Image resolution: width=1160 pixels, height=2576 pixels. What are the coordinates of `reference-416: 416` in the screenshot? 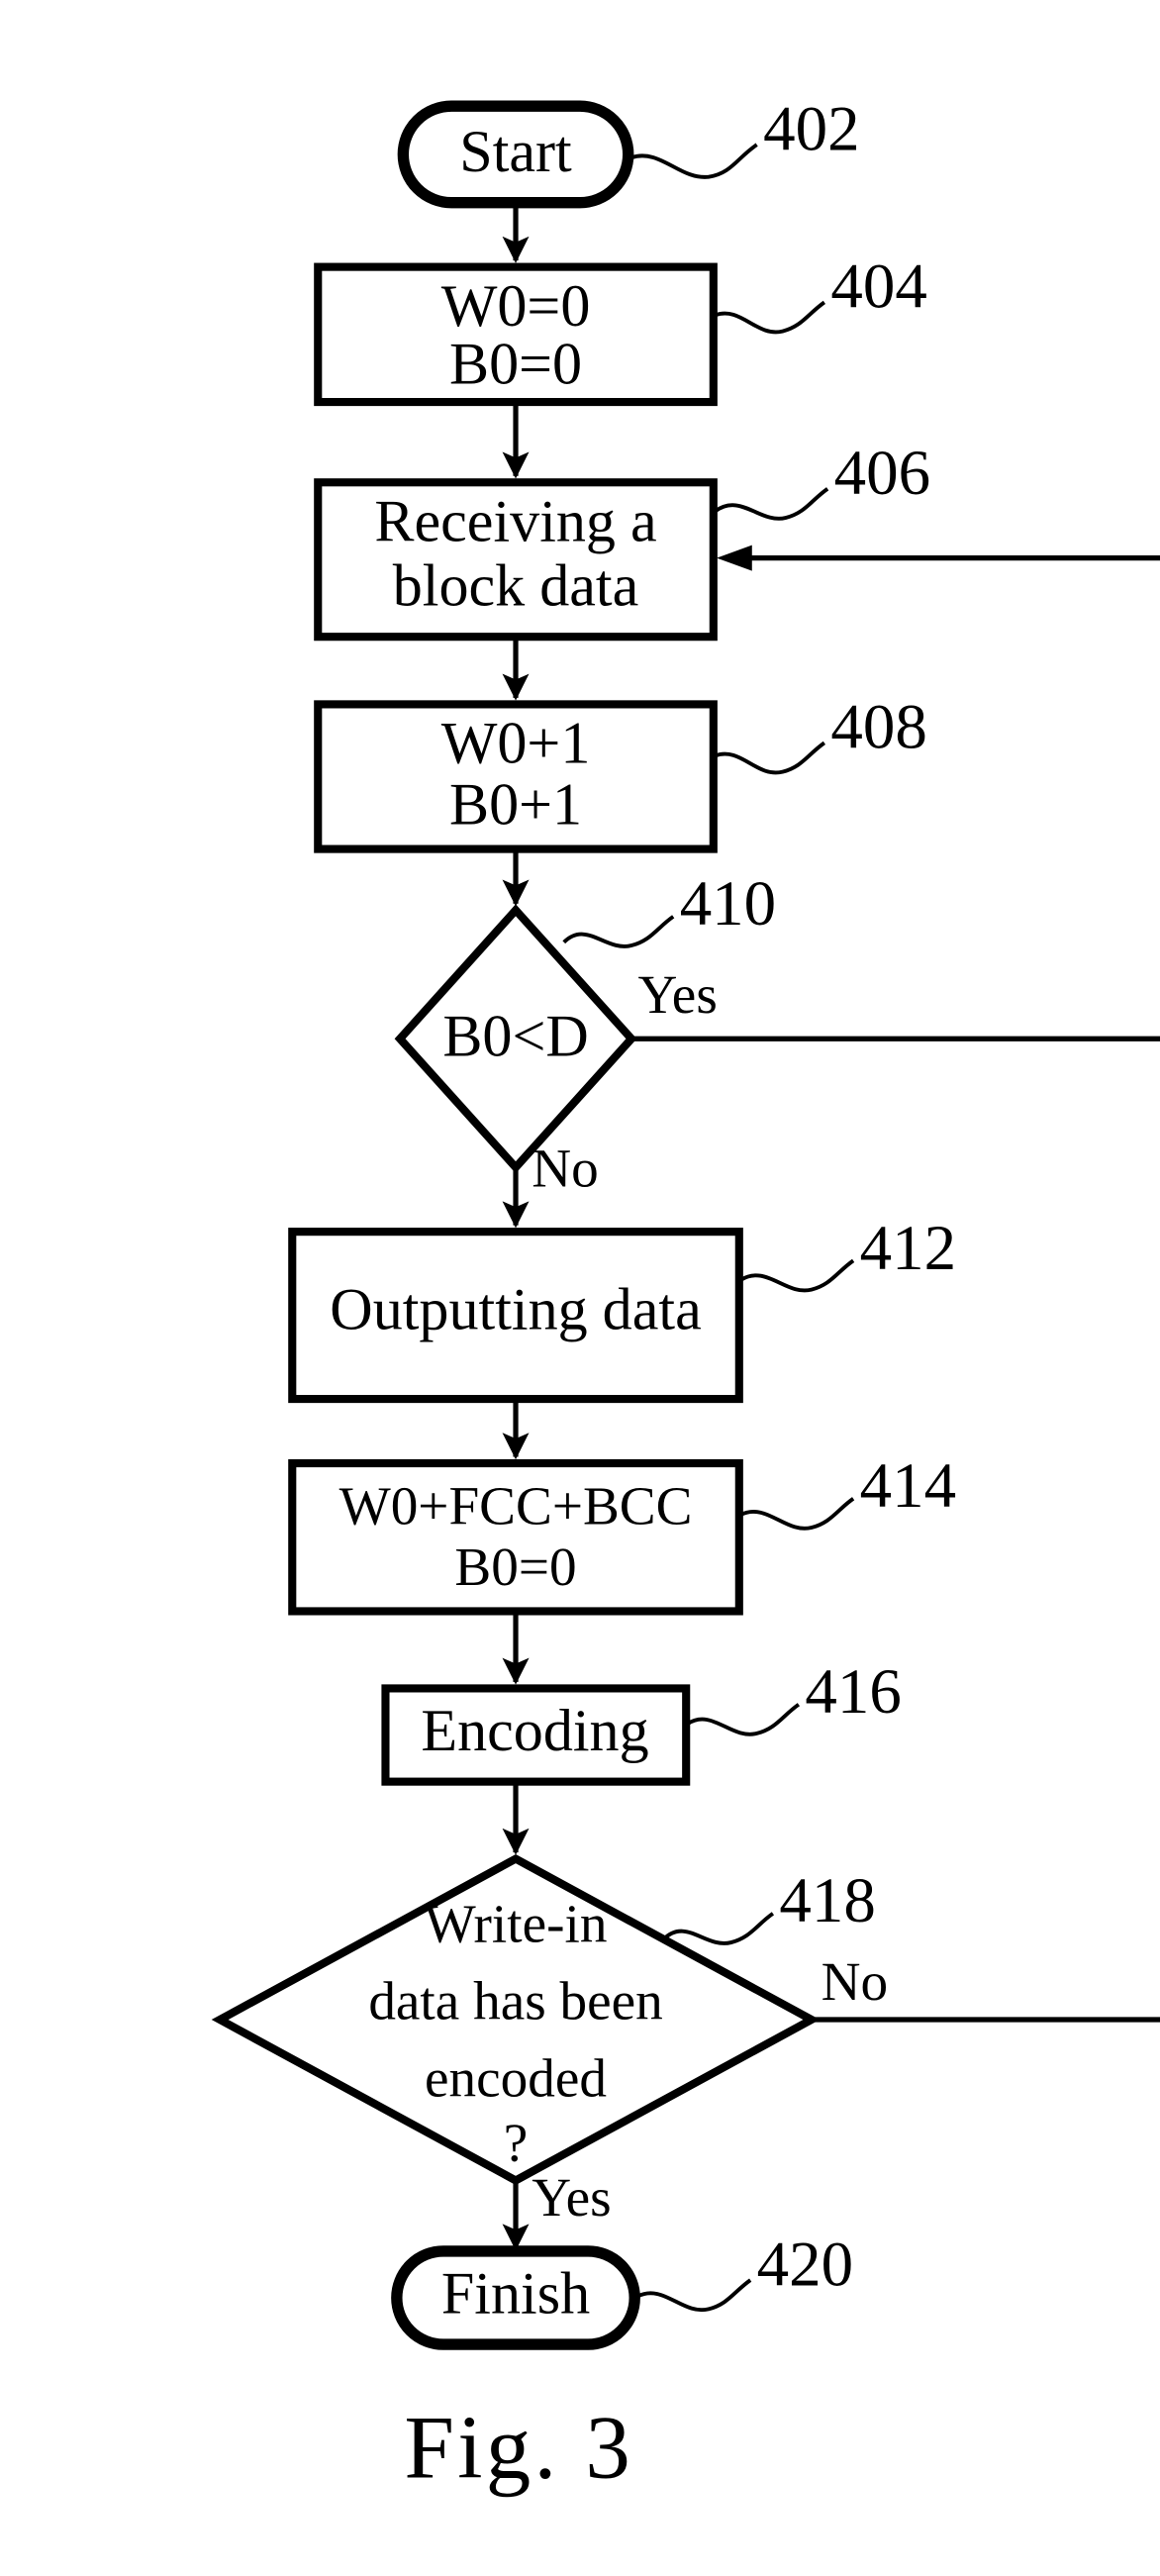 It's located at (794, 1696).